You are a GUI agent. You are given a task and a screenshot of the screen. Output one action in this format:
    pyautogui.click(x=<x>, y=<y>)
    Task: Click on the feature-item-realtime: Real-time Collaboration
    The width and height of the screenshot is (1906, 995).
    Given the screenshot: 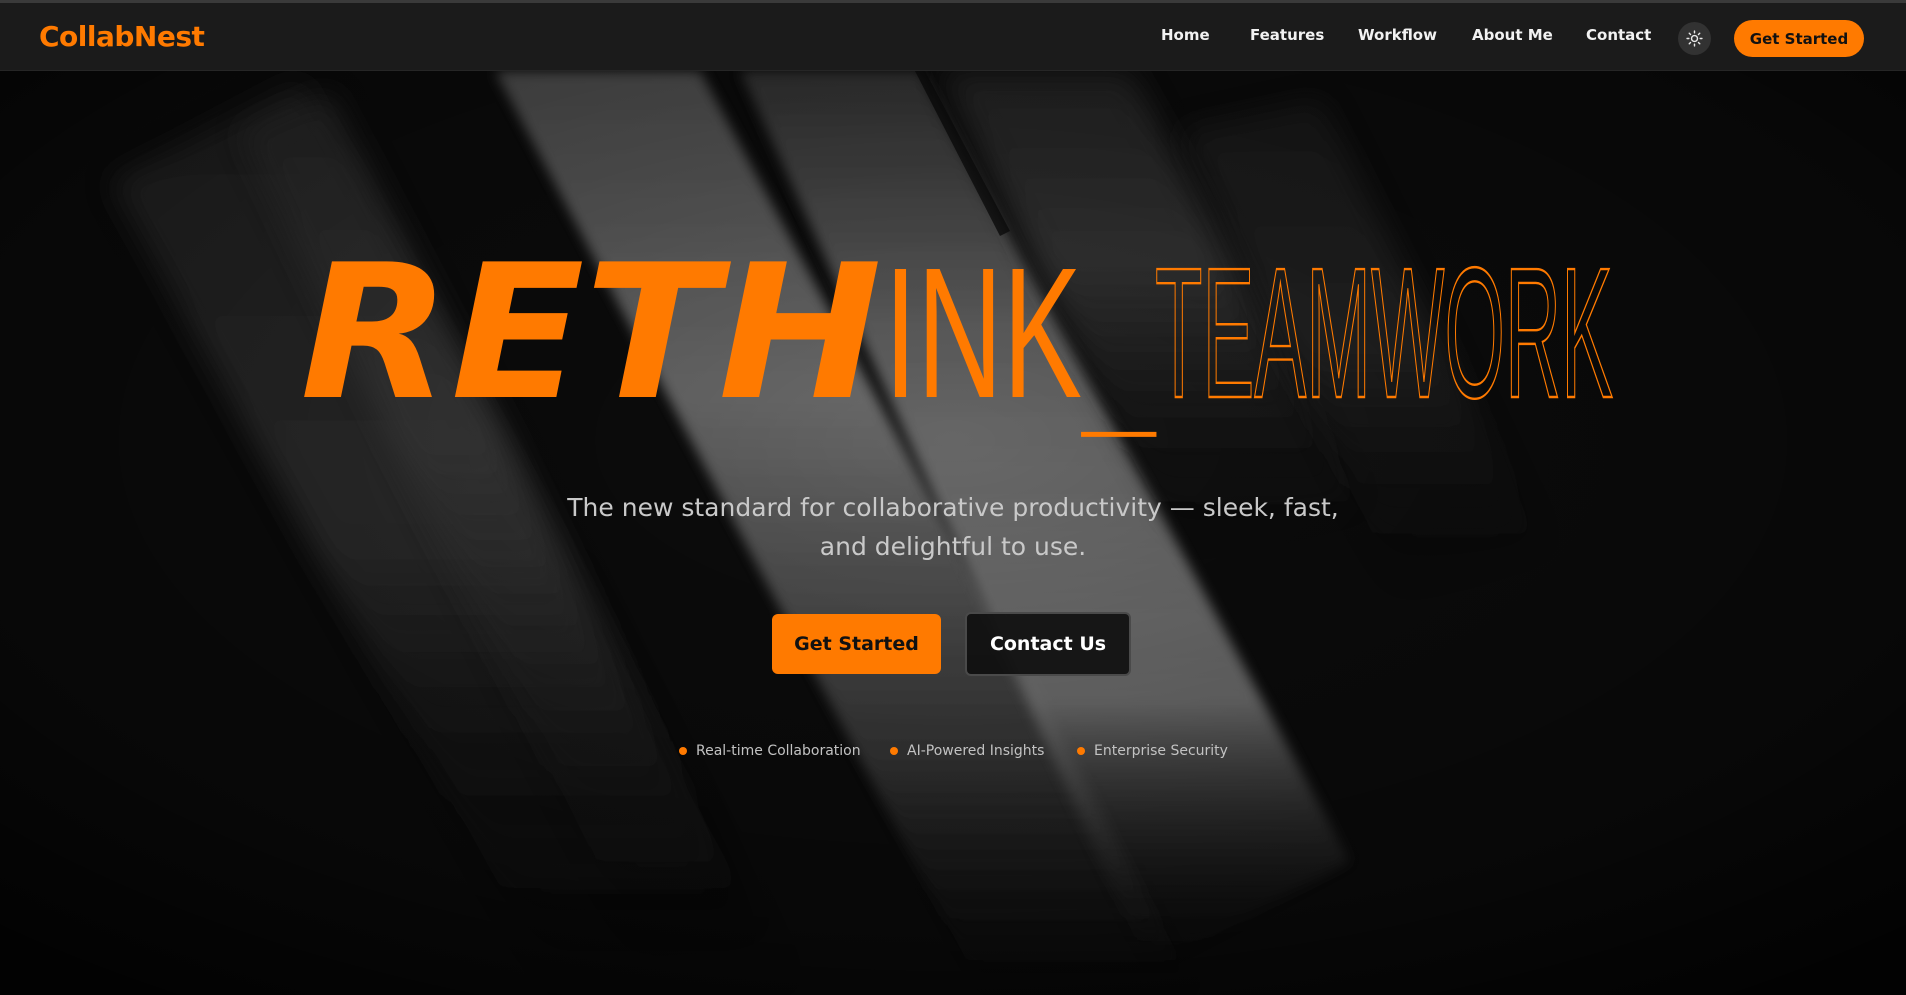 What is the action you would take?
    pyautogui.click(x=770, y=751)
    